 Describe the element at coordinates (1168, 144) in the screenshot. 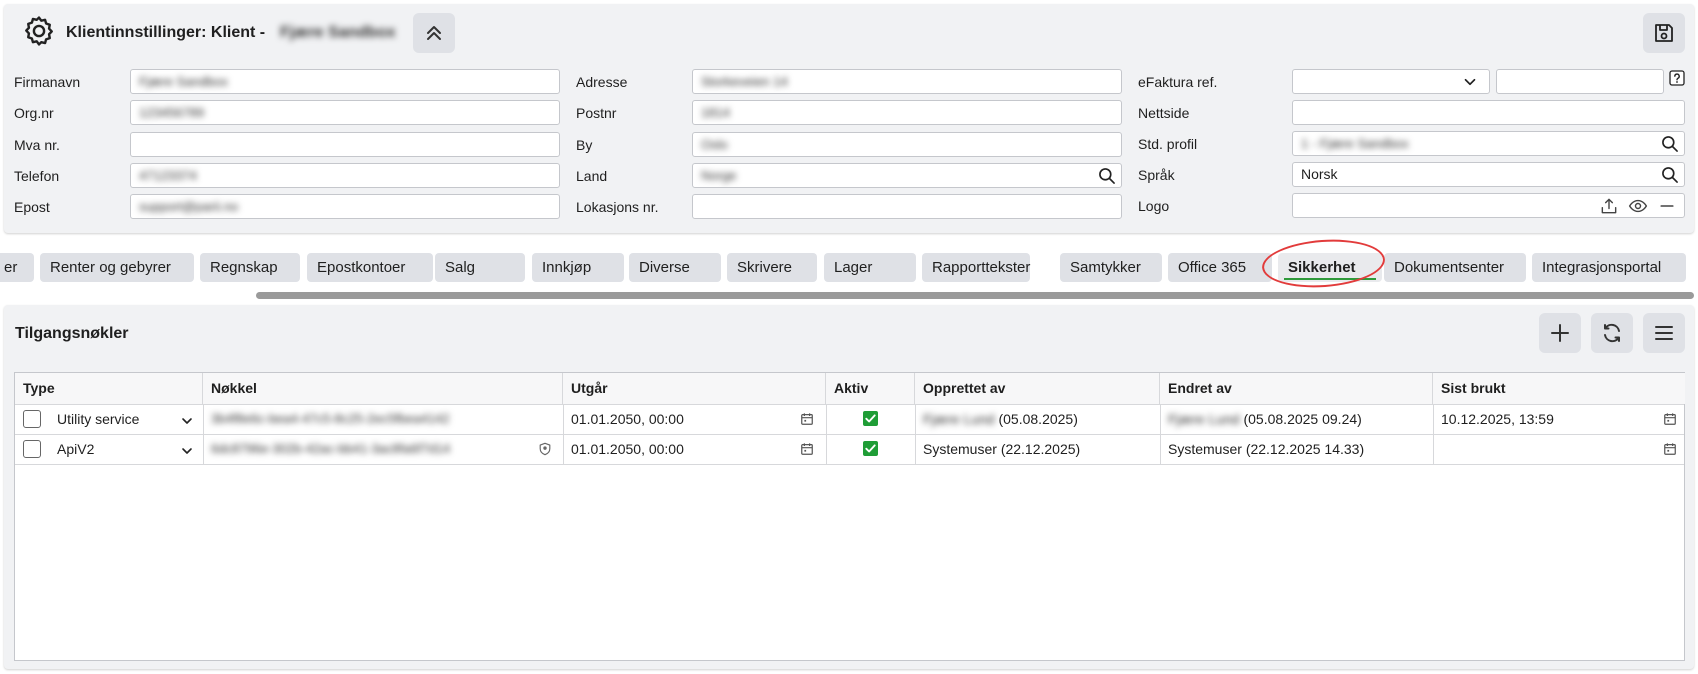

I see `profil-label: Std. profil` at that location.